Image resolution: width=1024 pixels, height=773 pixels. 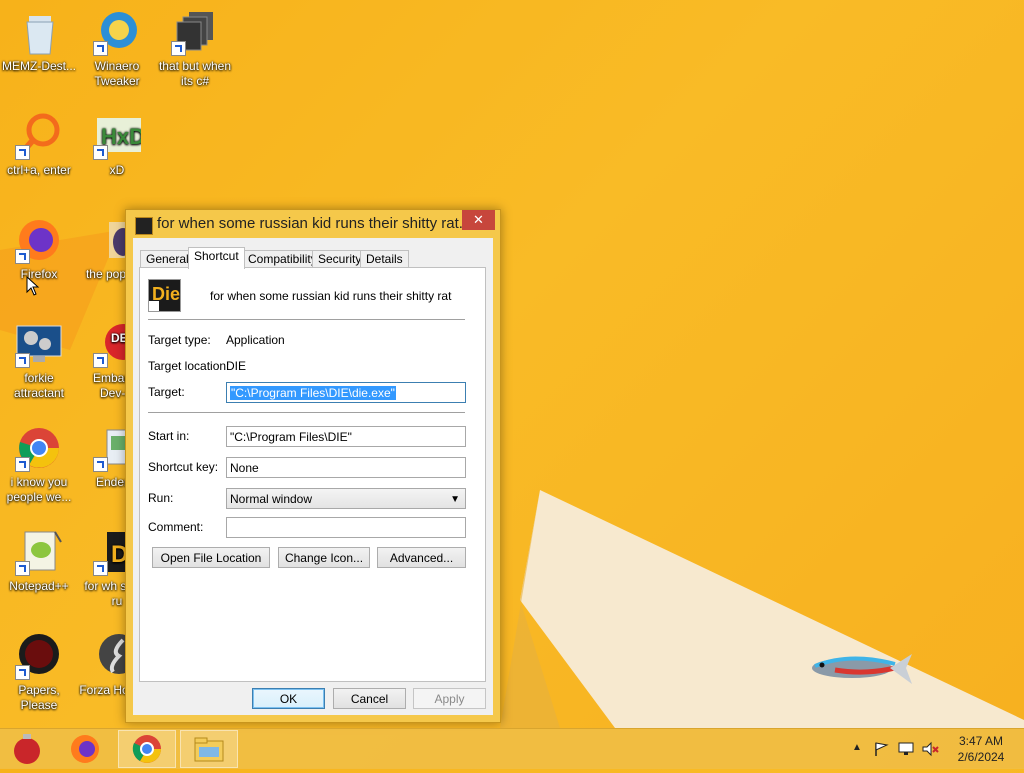 I want to click on recycle-bin-icon, so click(x=39, y=32).